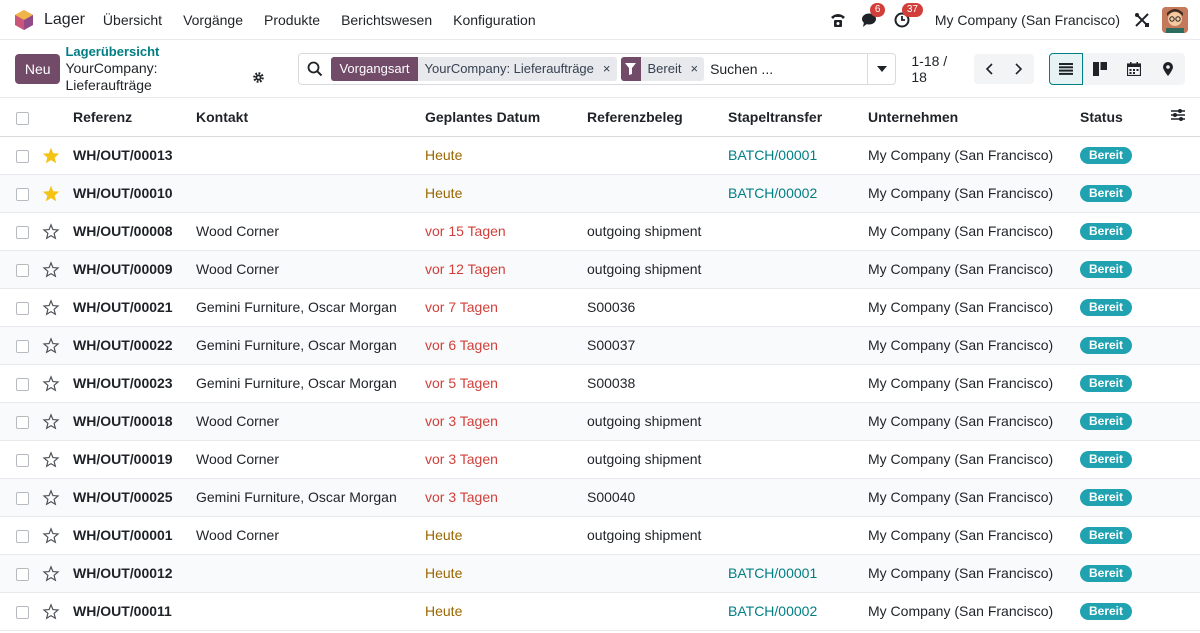 This screenshot has width=1200, height=633. What do you see at coordinates (310, 193) in the screenshot?
I see `cell-kontakt` at bounding box center [310, 193].